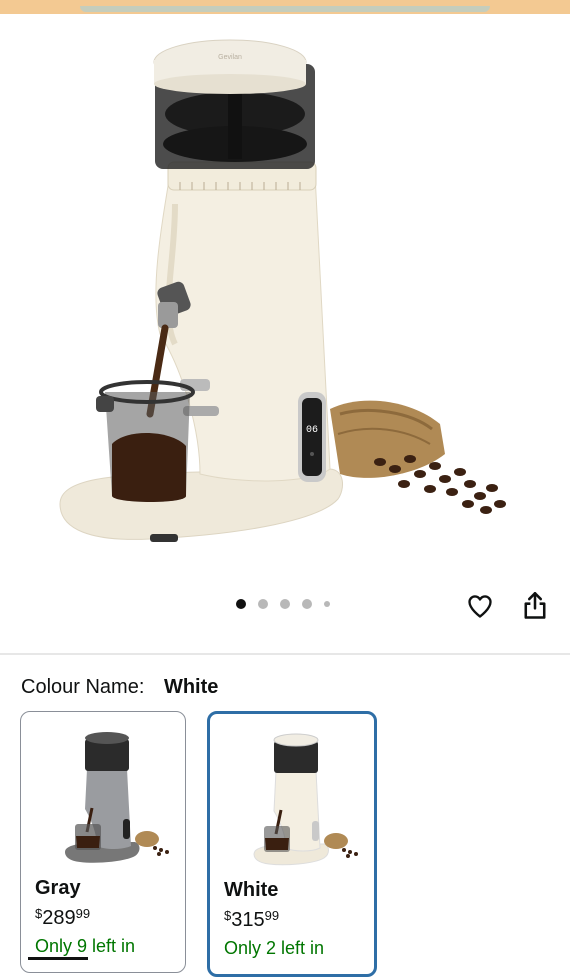  What do you see at coordinates (480, 606) in the screenshot?
I see `heart-icon` at bounding box center [480, 606].